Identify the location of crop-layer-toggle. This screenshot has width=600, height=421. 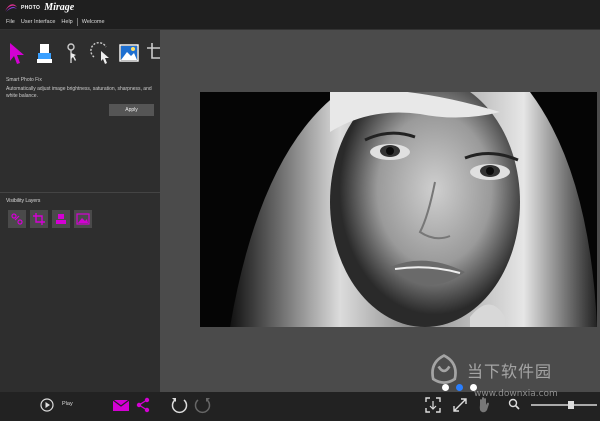
(39, 219).